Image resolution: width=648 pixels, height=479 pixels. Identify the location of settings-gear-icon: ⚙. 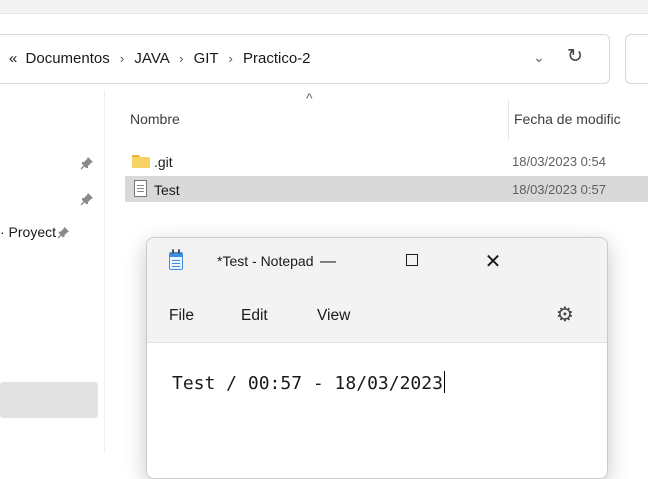
(565, 314).